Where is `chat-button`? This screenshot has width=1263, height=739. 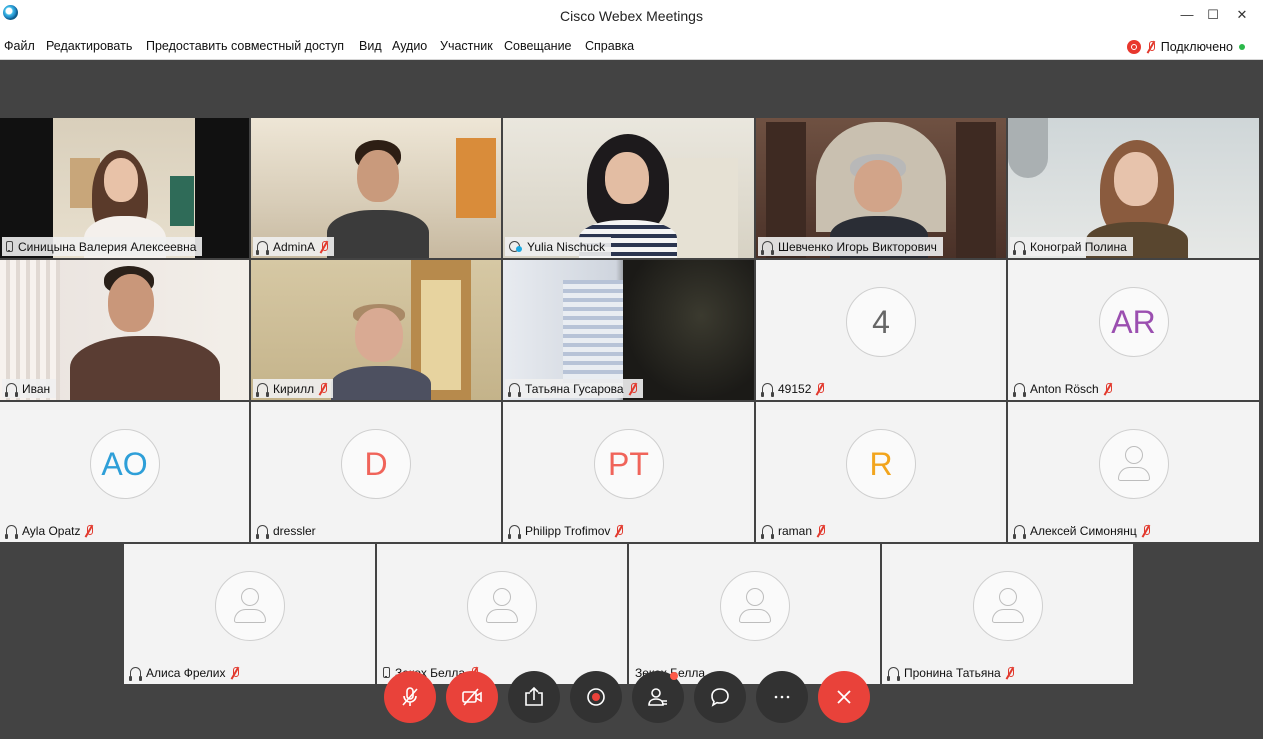 chat-button is located at coordinates (720, 697).